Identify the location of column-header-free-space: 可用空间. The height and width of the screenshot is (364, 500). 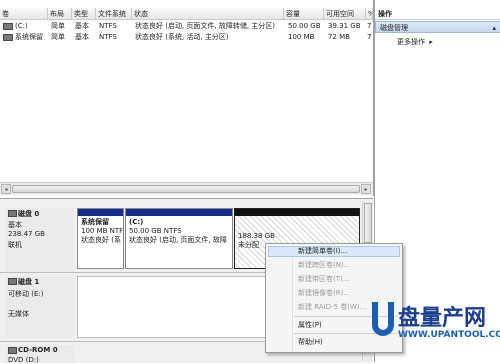
(345, 14).